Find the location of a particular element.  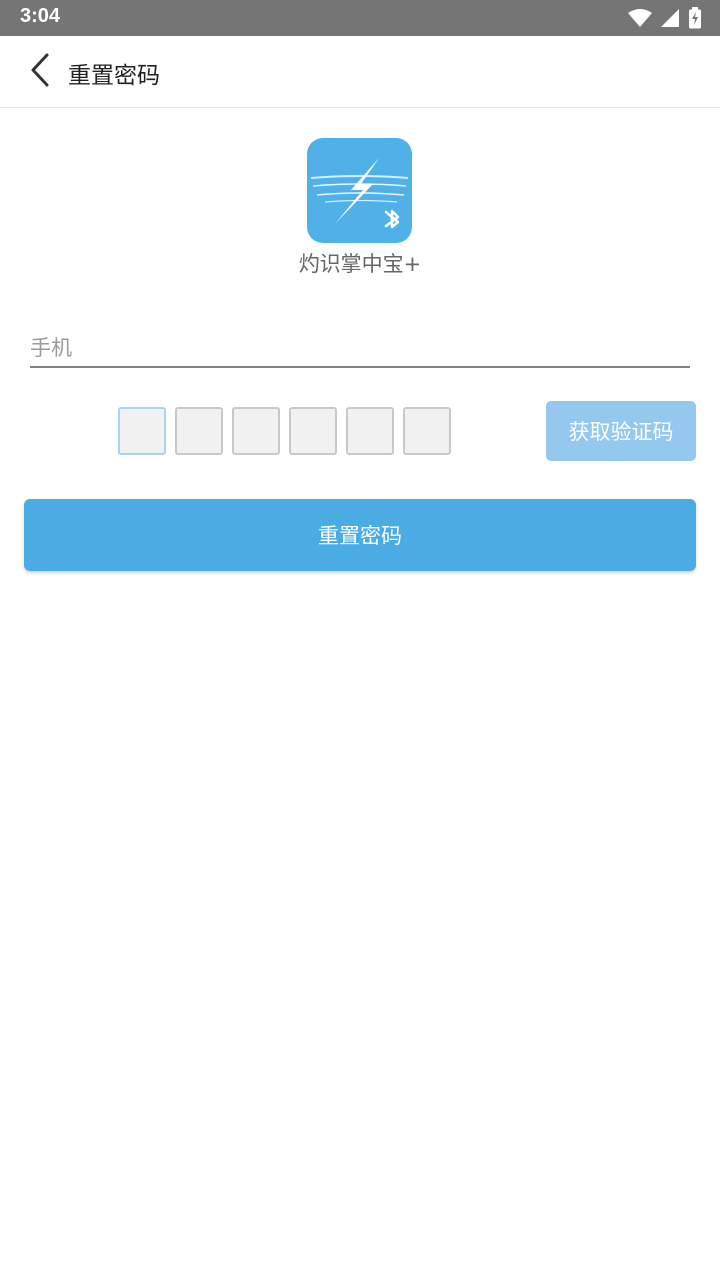

signal-icon is located at coordinates (670, 20).